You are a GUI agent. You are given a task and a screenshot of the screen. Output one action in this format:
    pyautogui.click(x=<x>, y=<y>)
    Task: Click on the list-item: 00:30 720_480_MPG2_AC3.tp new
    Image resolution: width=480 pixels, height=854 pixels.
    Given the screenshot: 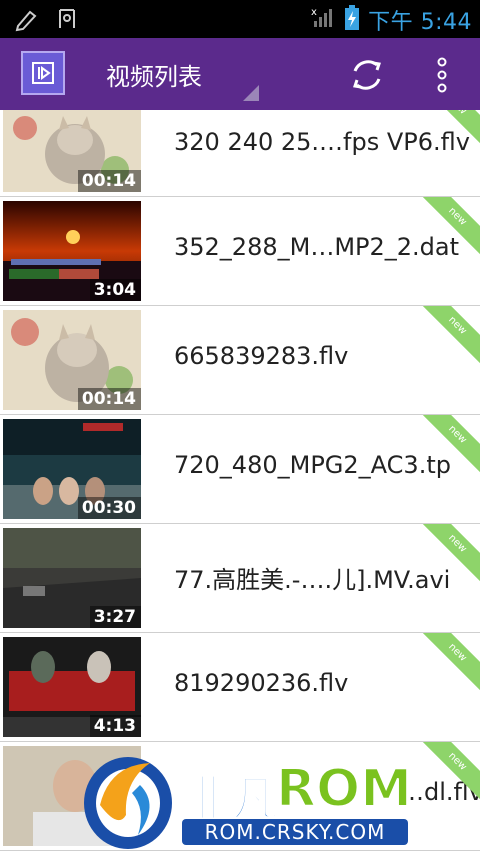 What is the action you would take?
    pyautogui.click(x=240, y=469)
    